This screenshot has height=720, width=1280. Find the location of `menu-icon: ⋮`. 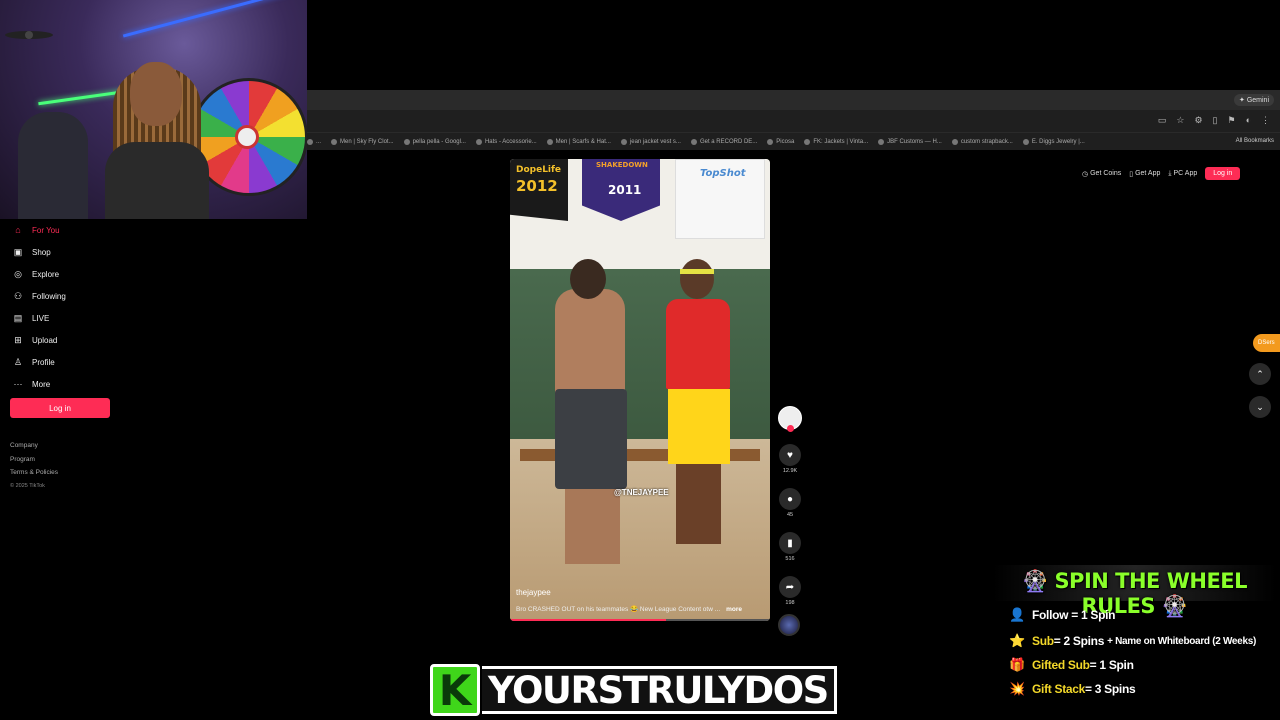

menu-icon: ⋮ is located at coordinates (1265, 120).